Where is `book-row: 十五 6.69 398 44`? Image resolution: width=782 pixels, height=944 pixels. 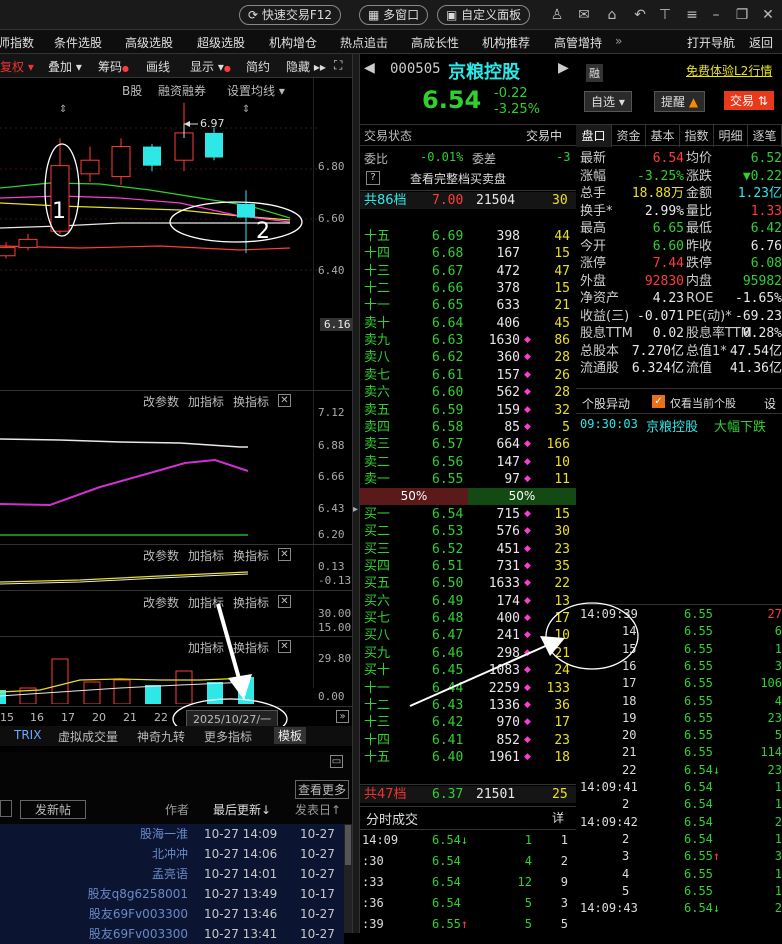
book-row: 十五 6.69 398 44 is located at coordinates (468, 236).